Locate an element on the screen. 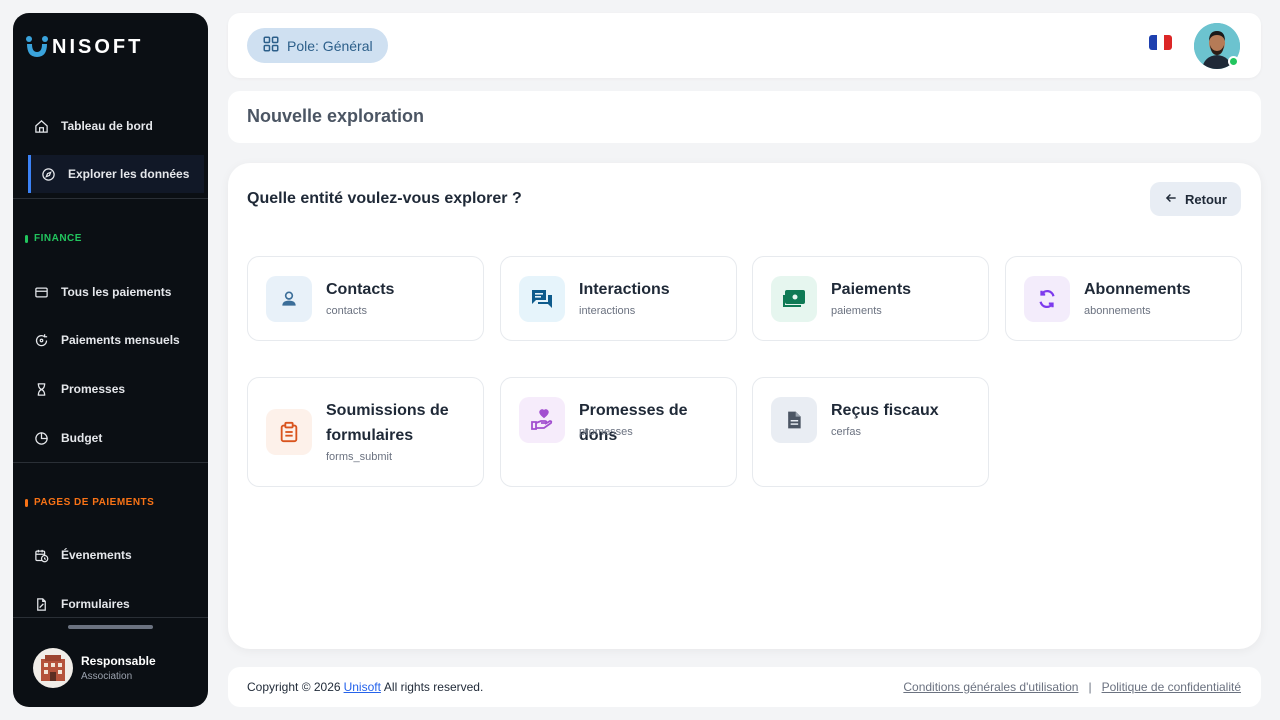  entity-key: abonnements is located at coordinates (1117, 311).